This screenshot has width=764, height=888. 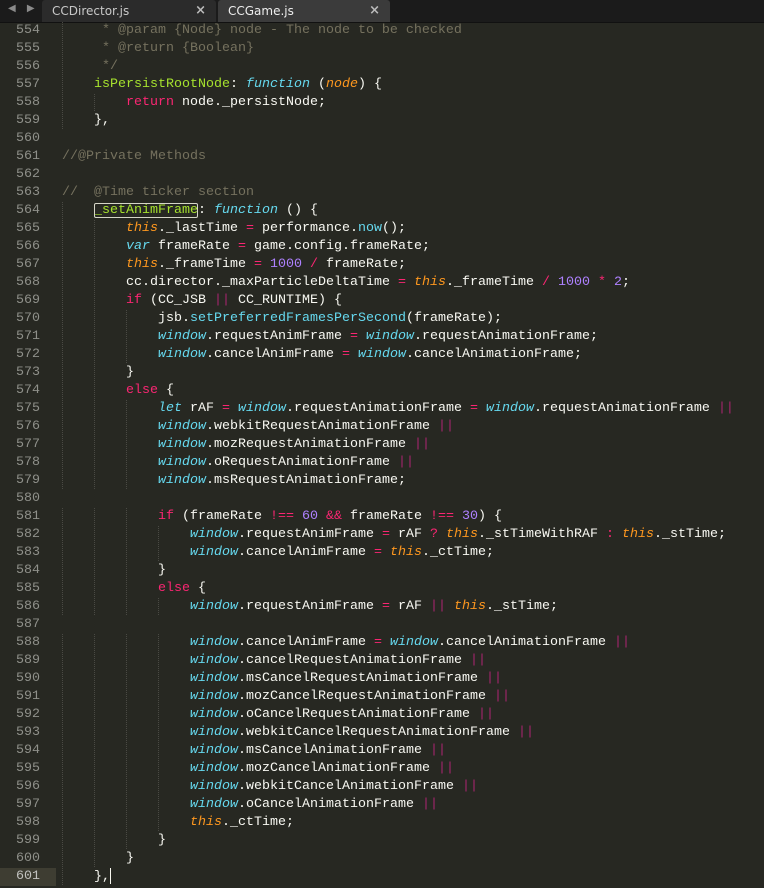 I want to click on tab-bar: ◀ ▶ CCDirector.js × CCGame.js ×, so click(x=382, y=11).